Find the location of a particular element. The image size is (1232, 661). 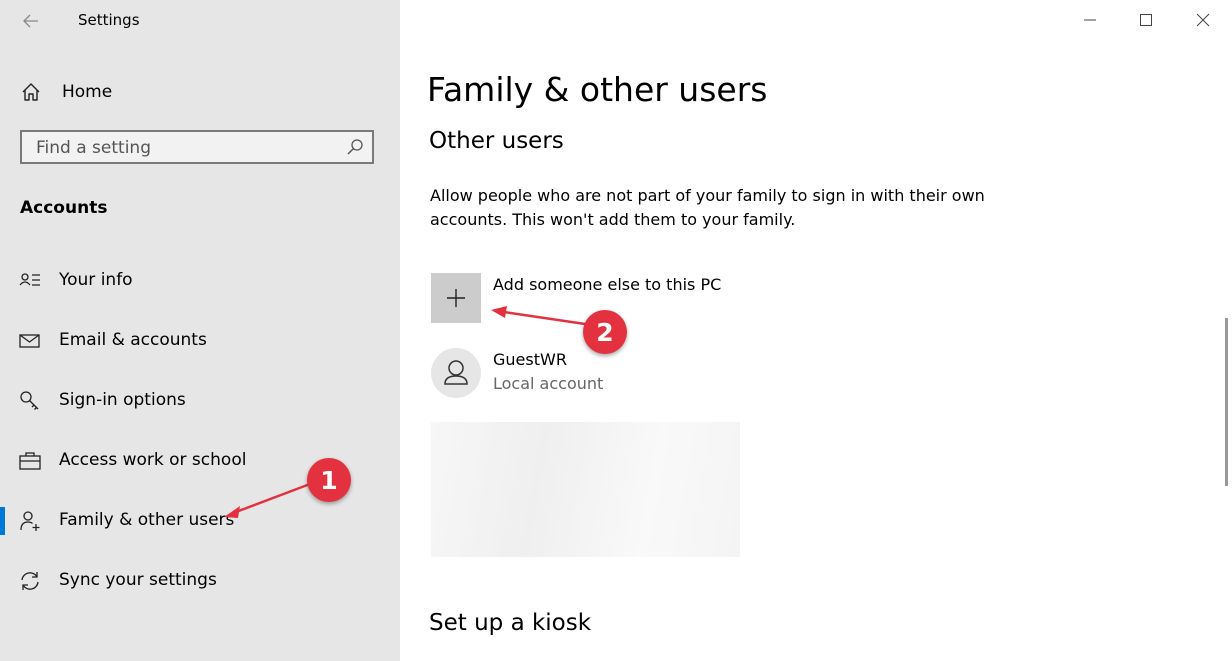

sidebar-item-family-other-users: Family & other users is located at coordinates (200, 521).